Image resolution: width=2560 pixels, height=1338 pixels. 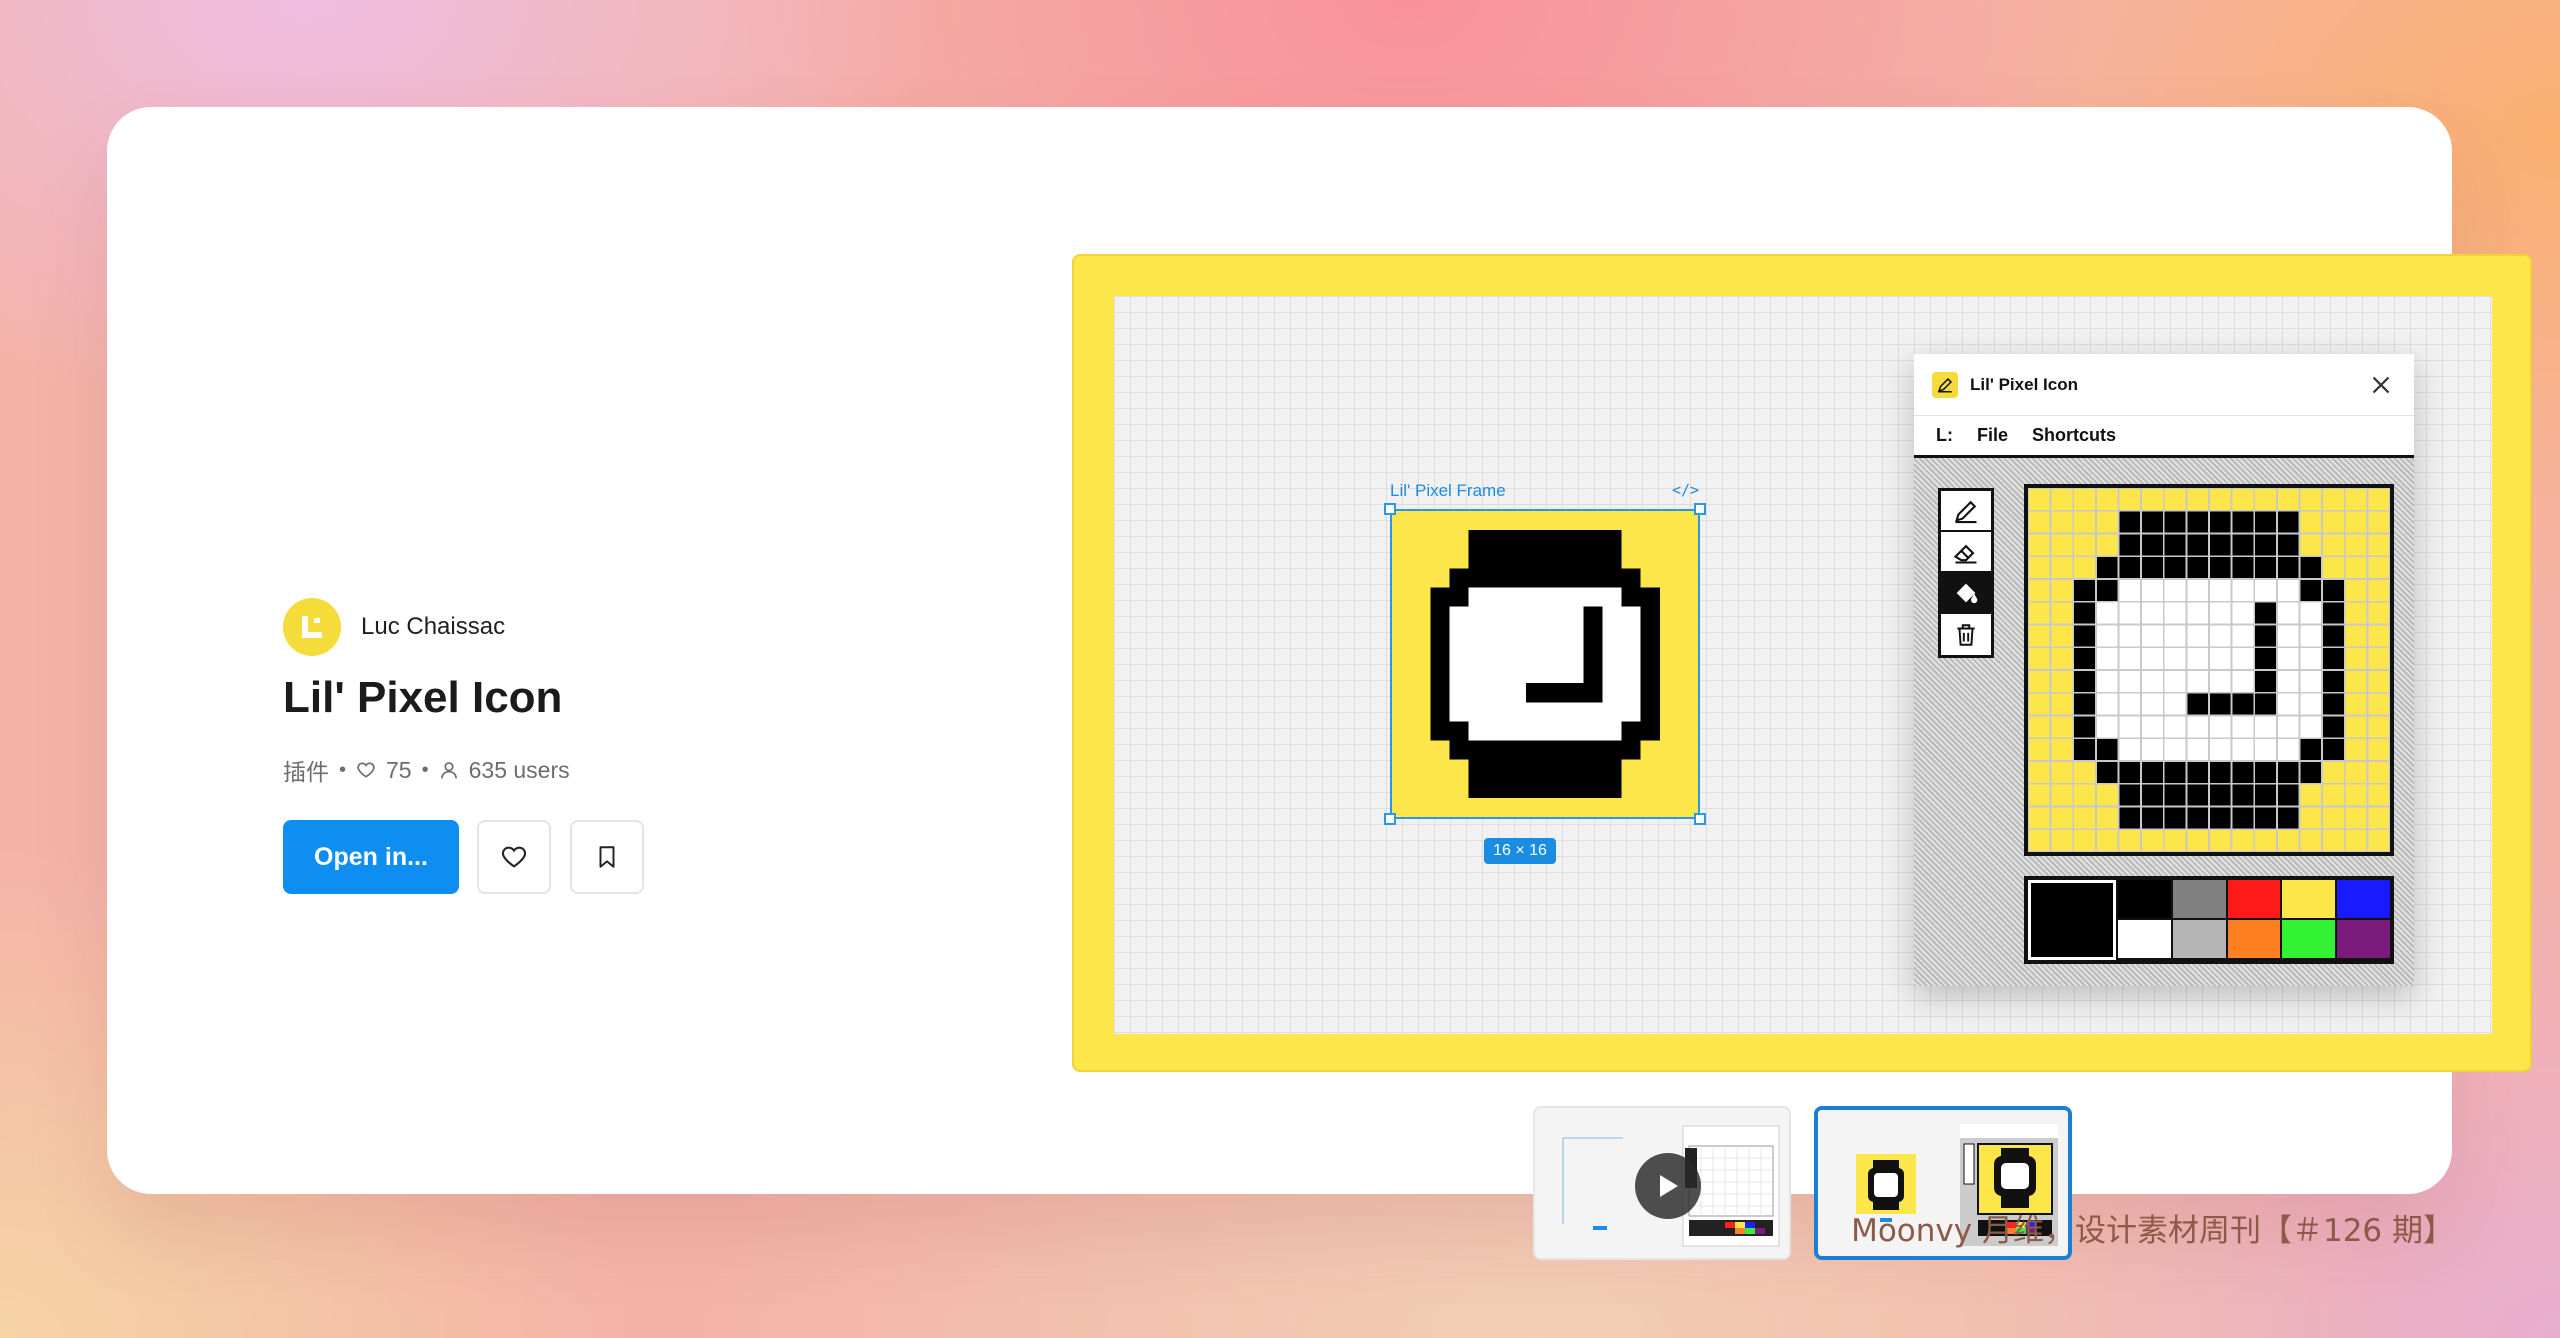 What do you see at coordinates (514, 857) in the screenshot?
I see `like-button` at bounding box center [514, 857].